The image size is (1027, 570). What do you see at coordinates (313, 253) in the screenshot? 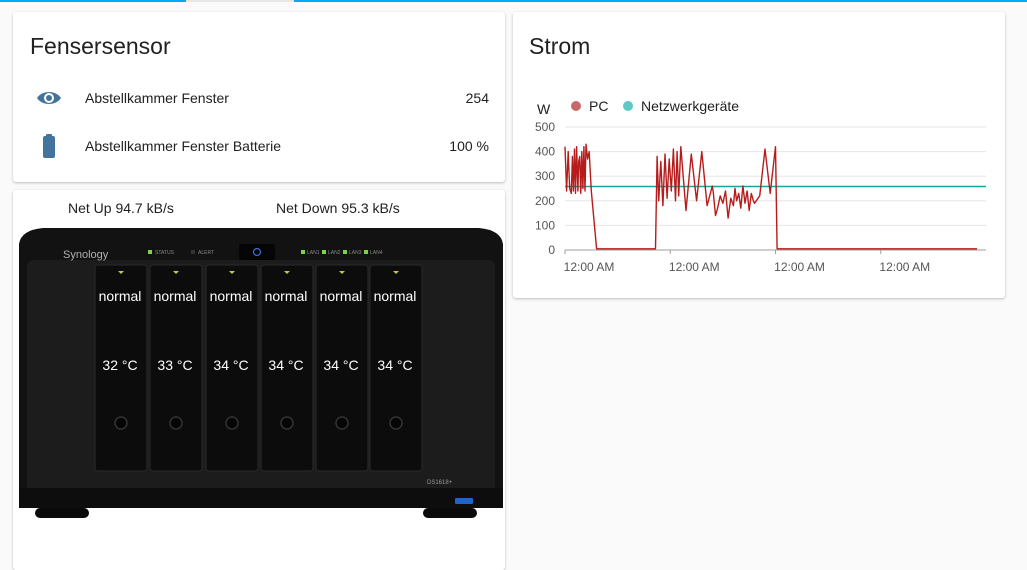
I see `lan1-label: LAN1` at bounding box center [313, 253].